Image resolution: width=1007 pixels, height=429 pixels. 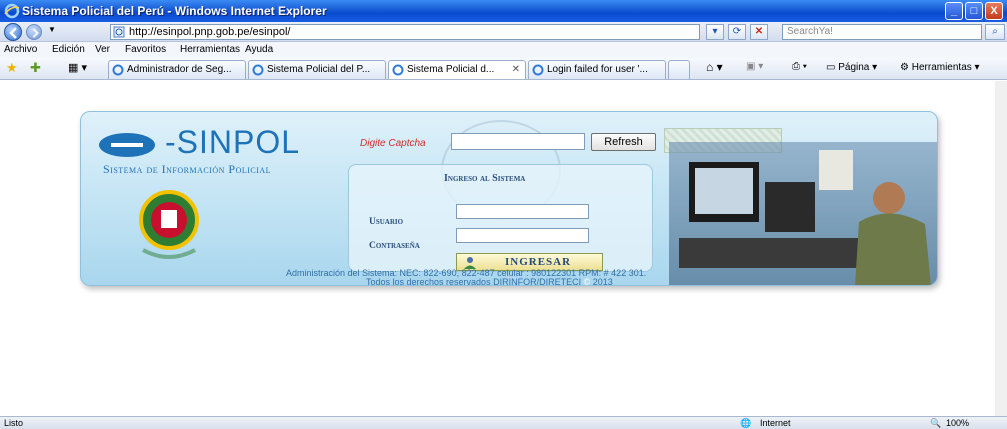 What do you see at coordinates (102, 49) in the screenshot?
I see `menu-ver: Ver` at bounding box center [102, 49].